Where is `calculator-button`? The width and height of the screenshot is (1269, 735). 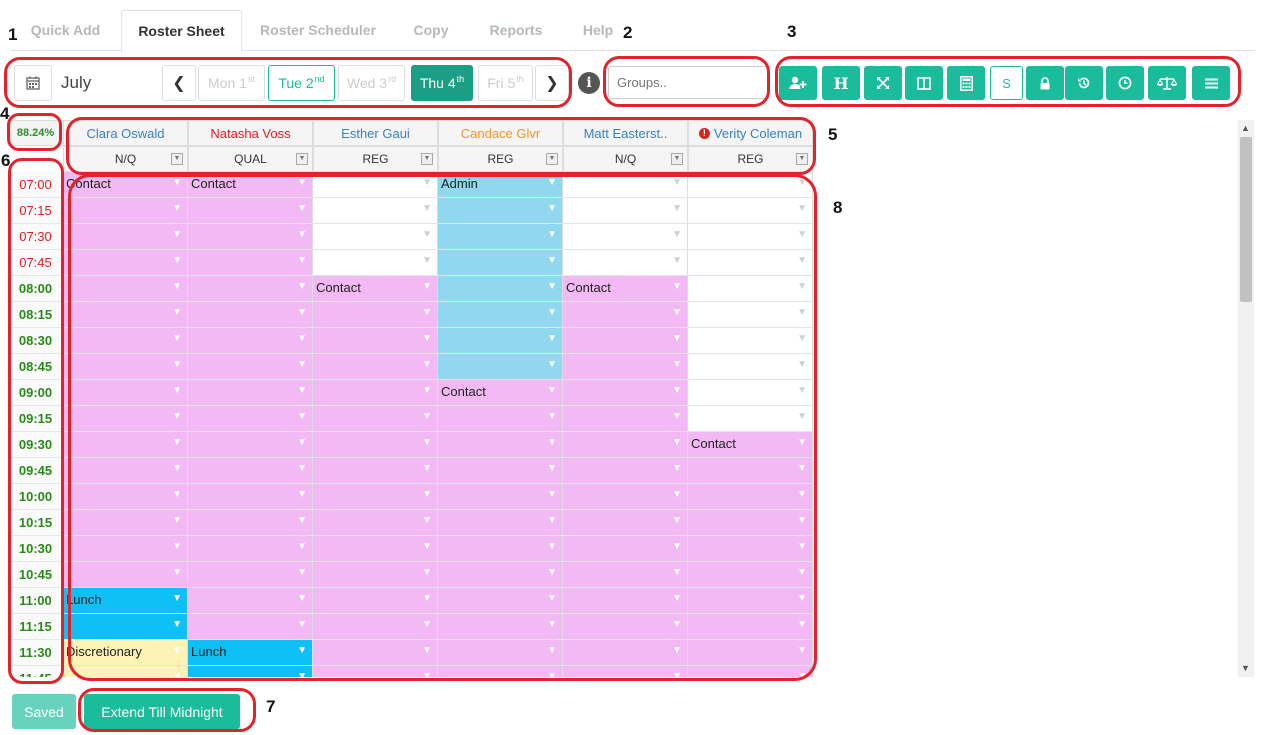 calculator-button is located at coordinates (966, 83).